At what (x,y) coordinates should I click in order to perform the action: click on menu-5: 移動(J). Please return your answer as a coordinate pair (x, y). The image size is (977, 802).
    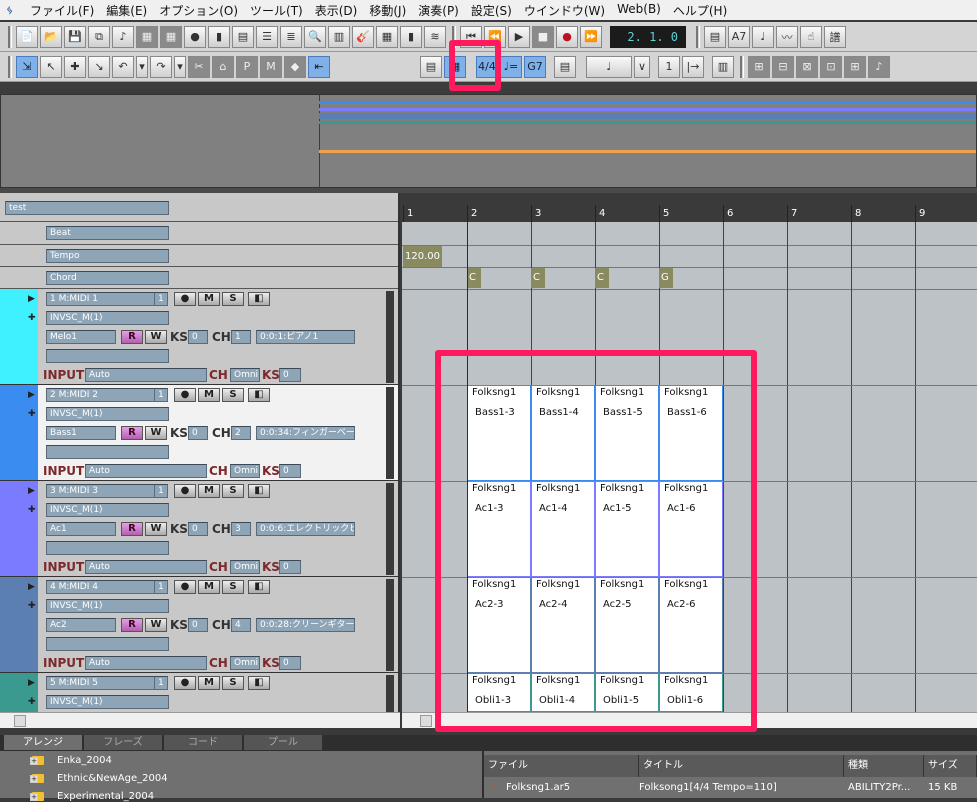
    Looking at the image, I should click on (387, 10).